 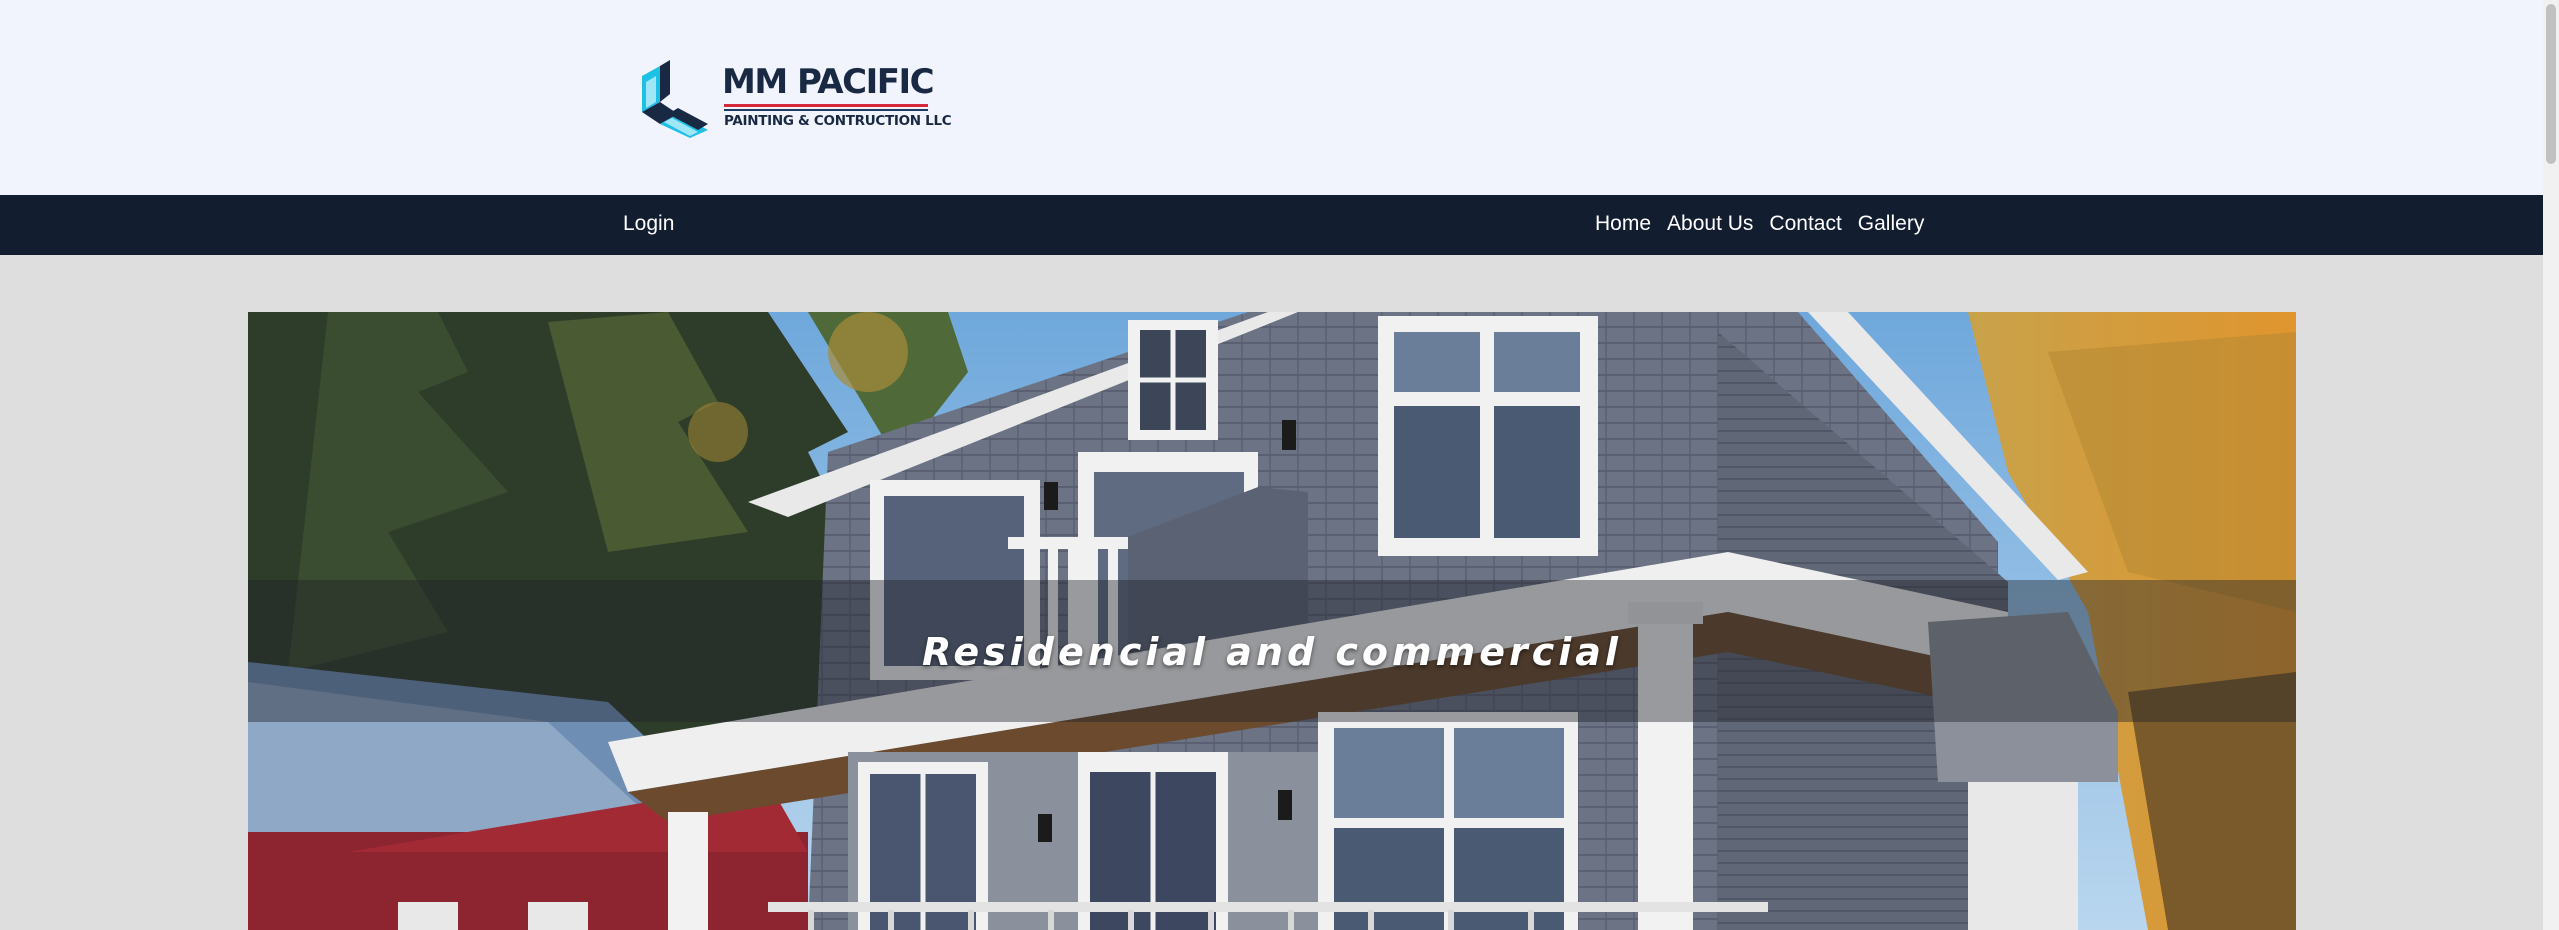 I want to click on login-link: Login, so click(x=648, y=224).